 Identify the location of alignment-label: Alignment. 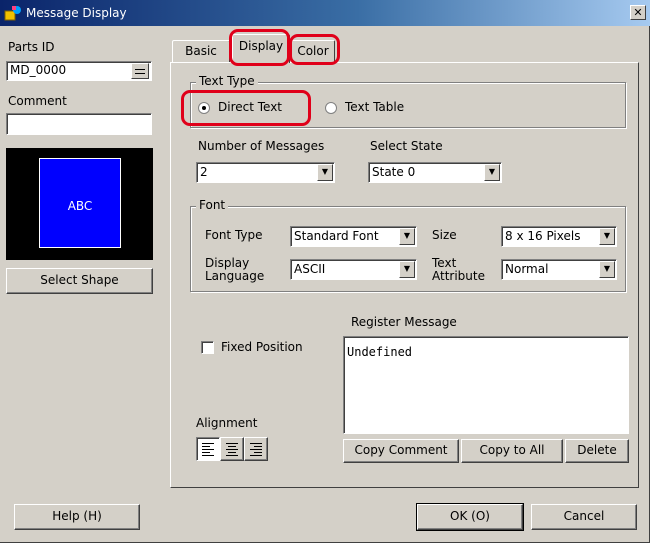
(227, 423).